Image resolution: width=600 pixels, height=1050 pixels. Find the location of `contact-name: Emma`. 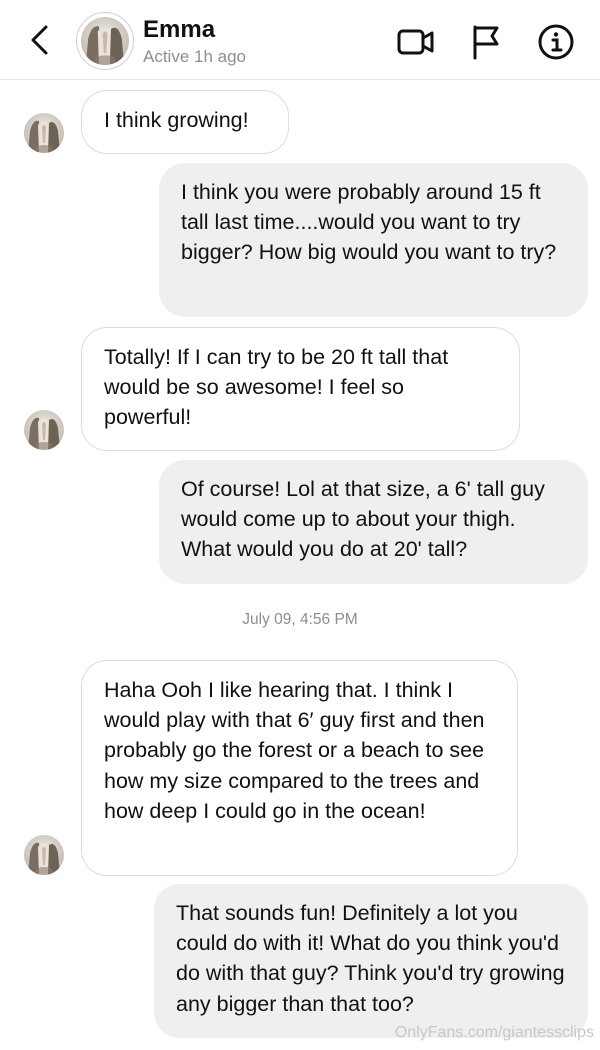

contact-name: Emma is located at coordinates (179, 30).